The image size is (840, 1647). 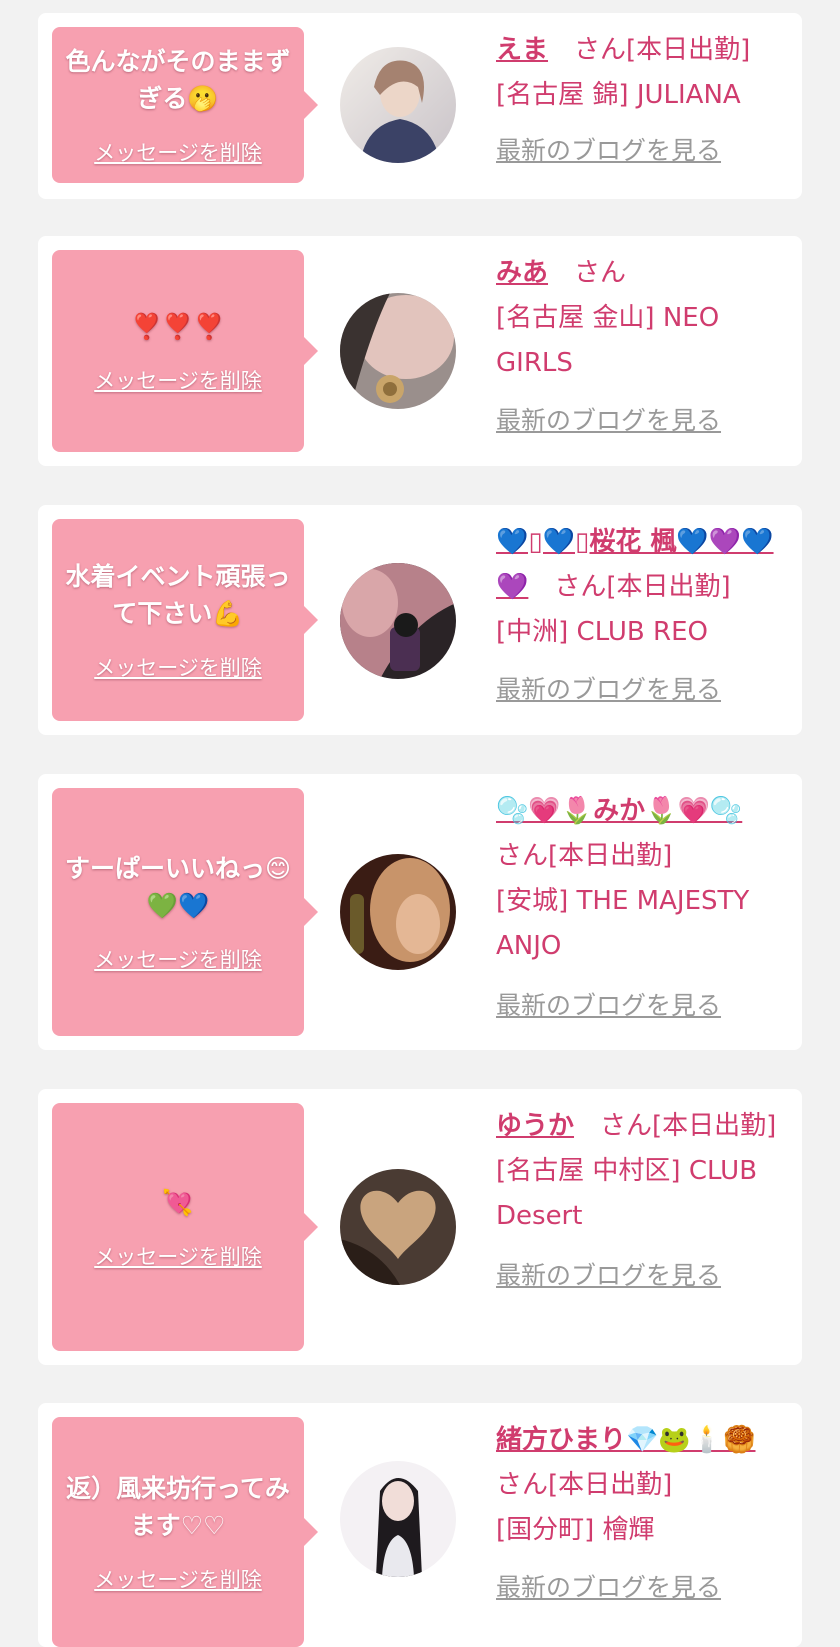 I want to click on message-bubble: すーぱーいいねっ😊💚💙 メッセージを削除, so click(x=185, y=912).